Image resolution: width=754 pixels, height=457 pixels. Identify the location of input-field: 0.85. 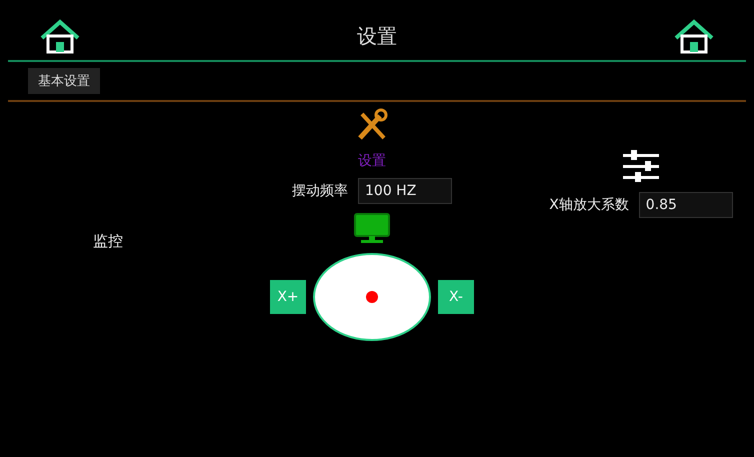
(685, 205).